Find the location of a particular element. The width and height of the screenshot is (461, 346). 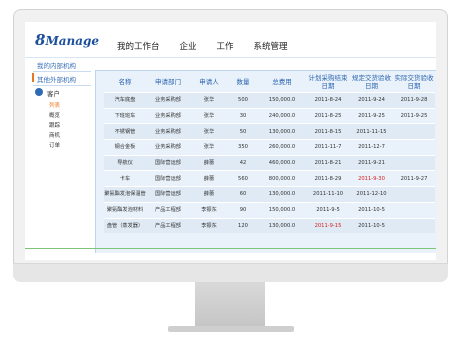

col-header-name: 名称 is located at coordinates (125, 82).